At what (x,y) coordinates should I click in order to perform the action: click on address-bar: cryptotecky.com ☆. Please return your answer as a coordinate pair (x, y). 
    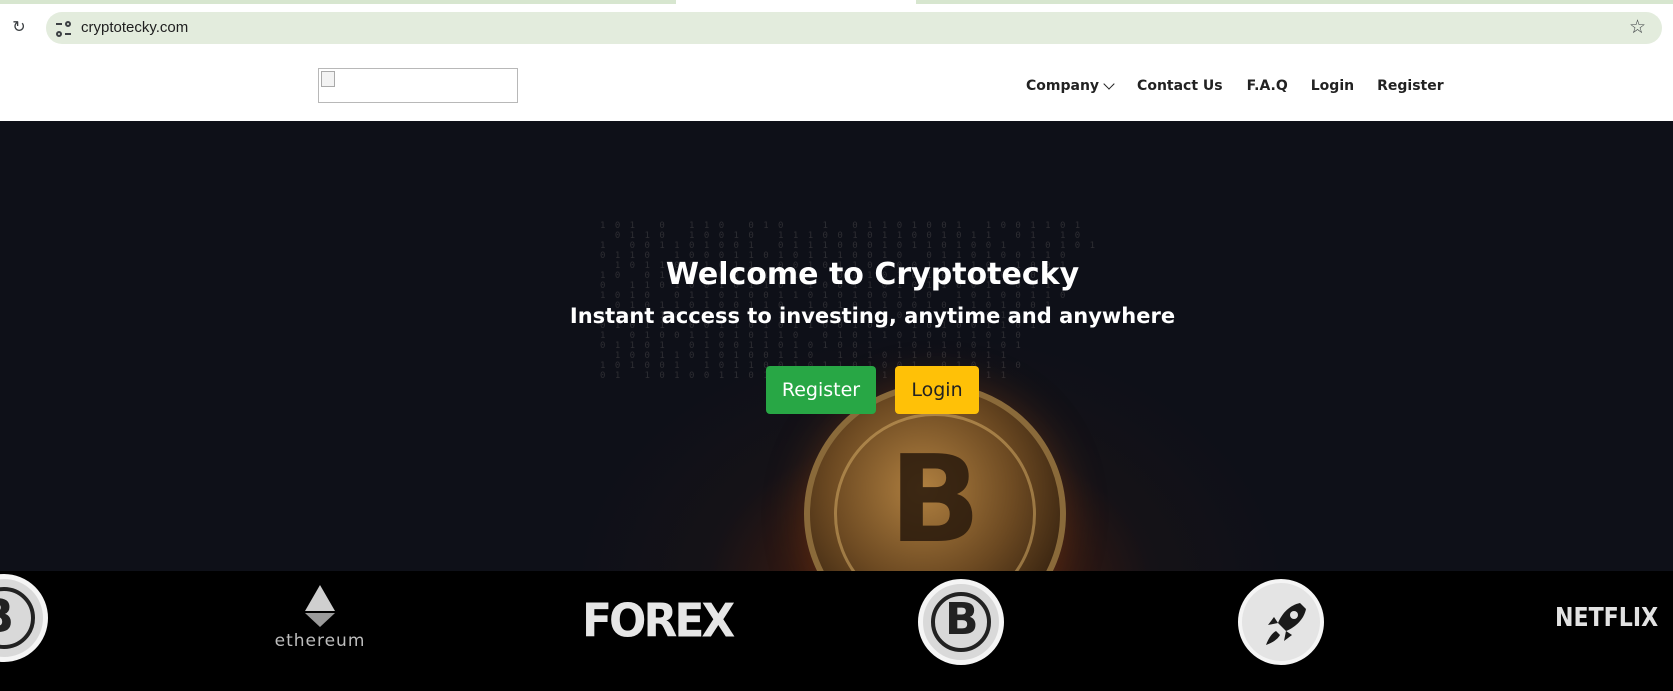
    Looking at the image, I should click on (854, 28).